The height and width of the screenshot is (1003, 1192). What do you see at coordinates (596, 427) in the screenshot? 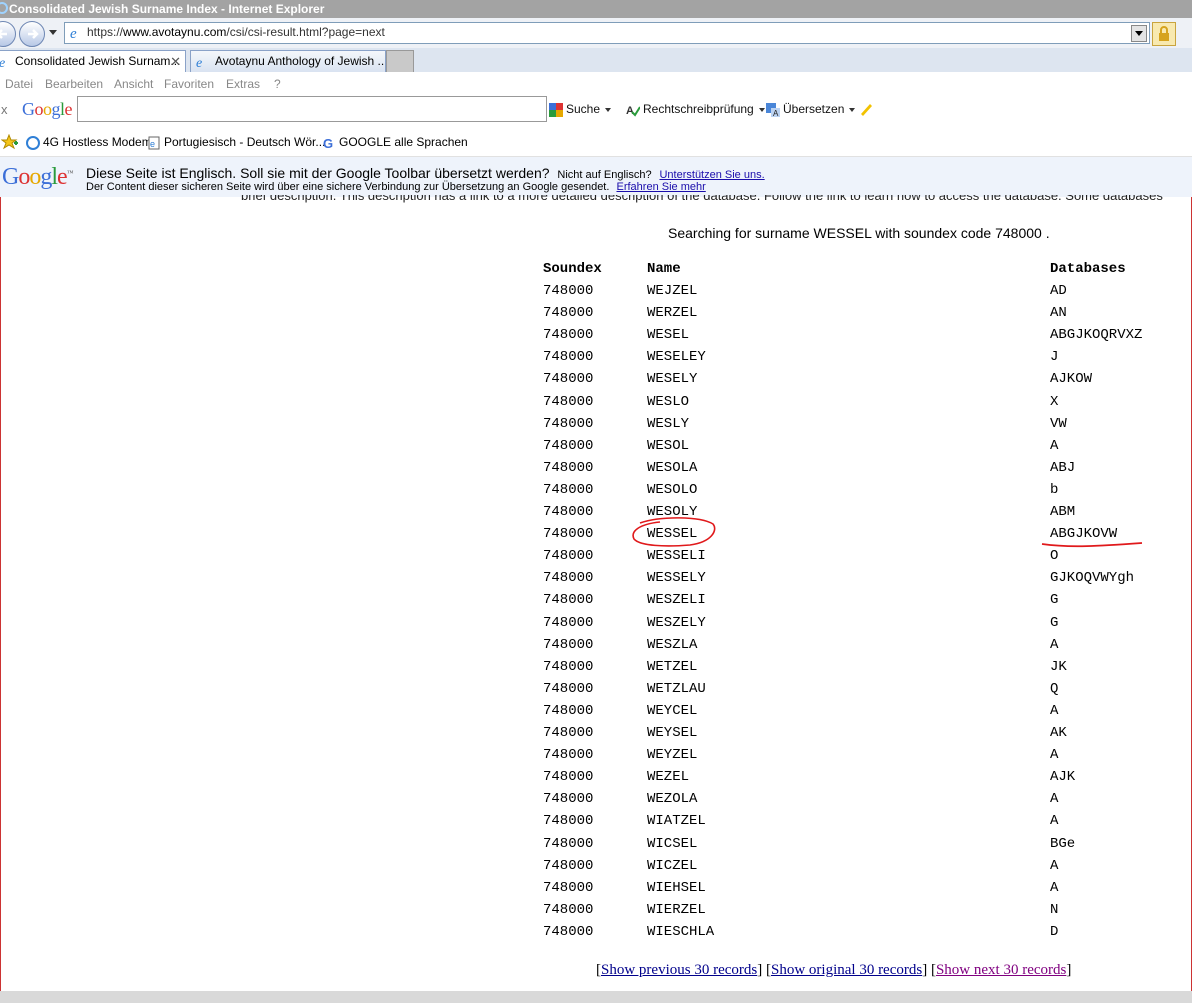
I see `table-row: 748000 WESLY VW` at bounding box center [596, 427].